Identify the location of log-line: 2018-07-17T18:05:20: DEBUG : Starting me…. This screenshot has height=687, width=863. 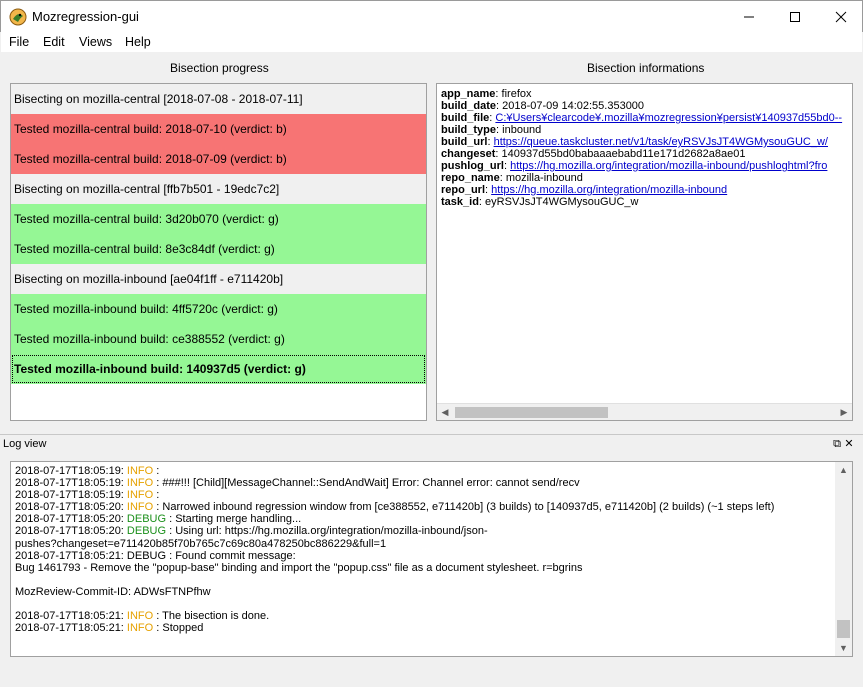
(394, 519).